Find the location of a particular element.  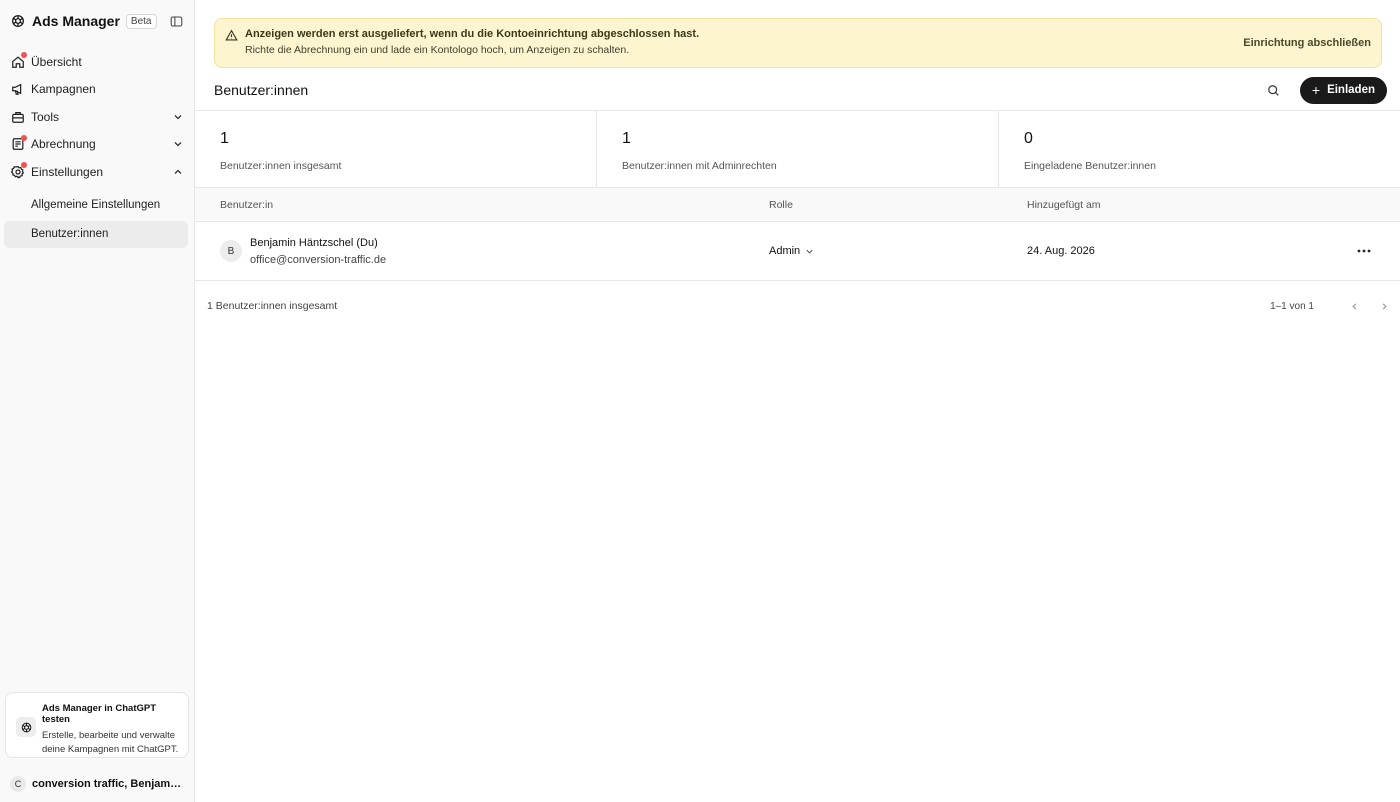

table-footer: 1 Benutzer:innen insgesamt 1–1 von 1 is located at coordinates (799, 306).